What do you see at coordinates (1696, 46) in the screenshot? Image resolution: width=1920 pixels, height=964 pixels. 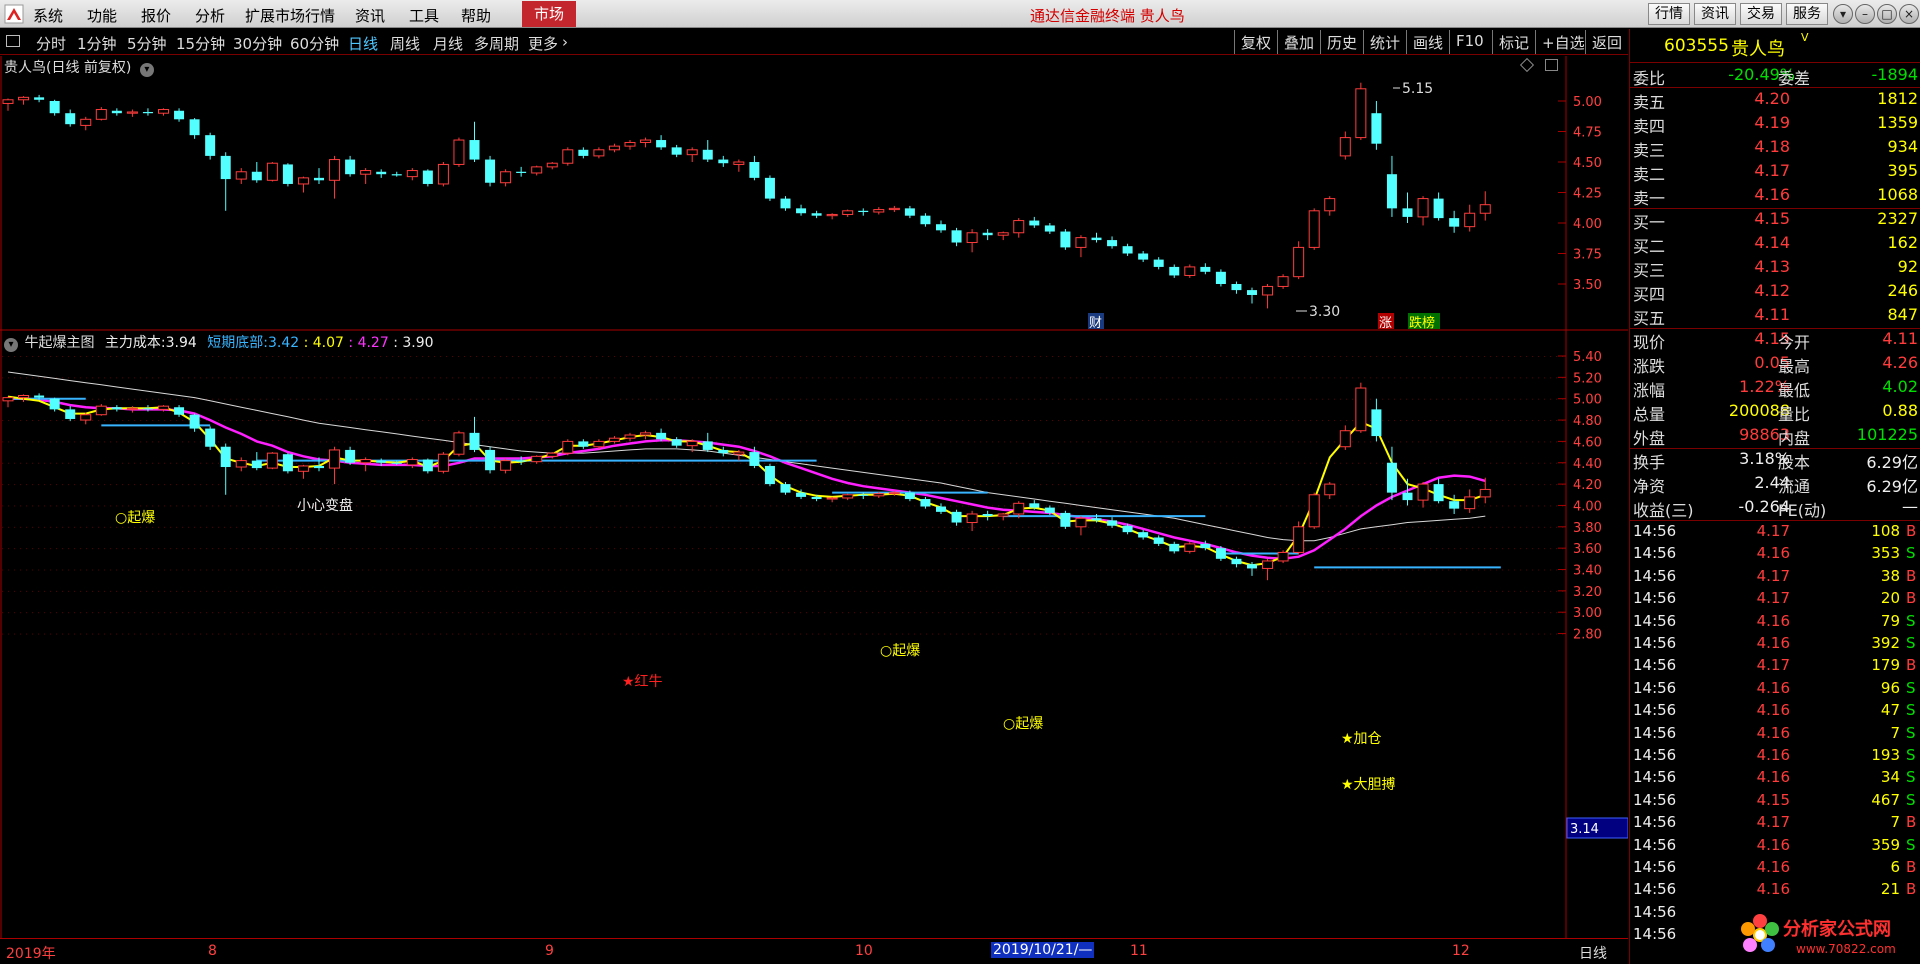 I see `stock-code: 603555` at bounding box center [1696, 46].